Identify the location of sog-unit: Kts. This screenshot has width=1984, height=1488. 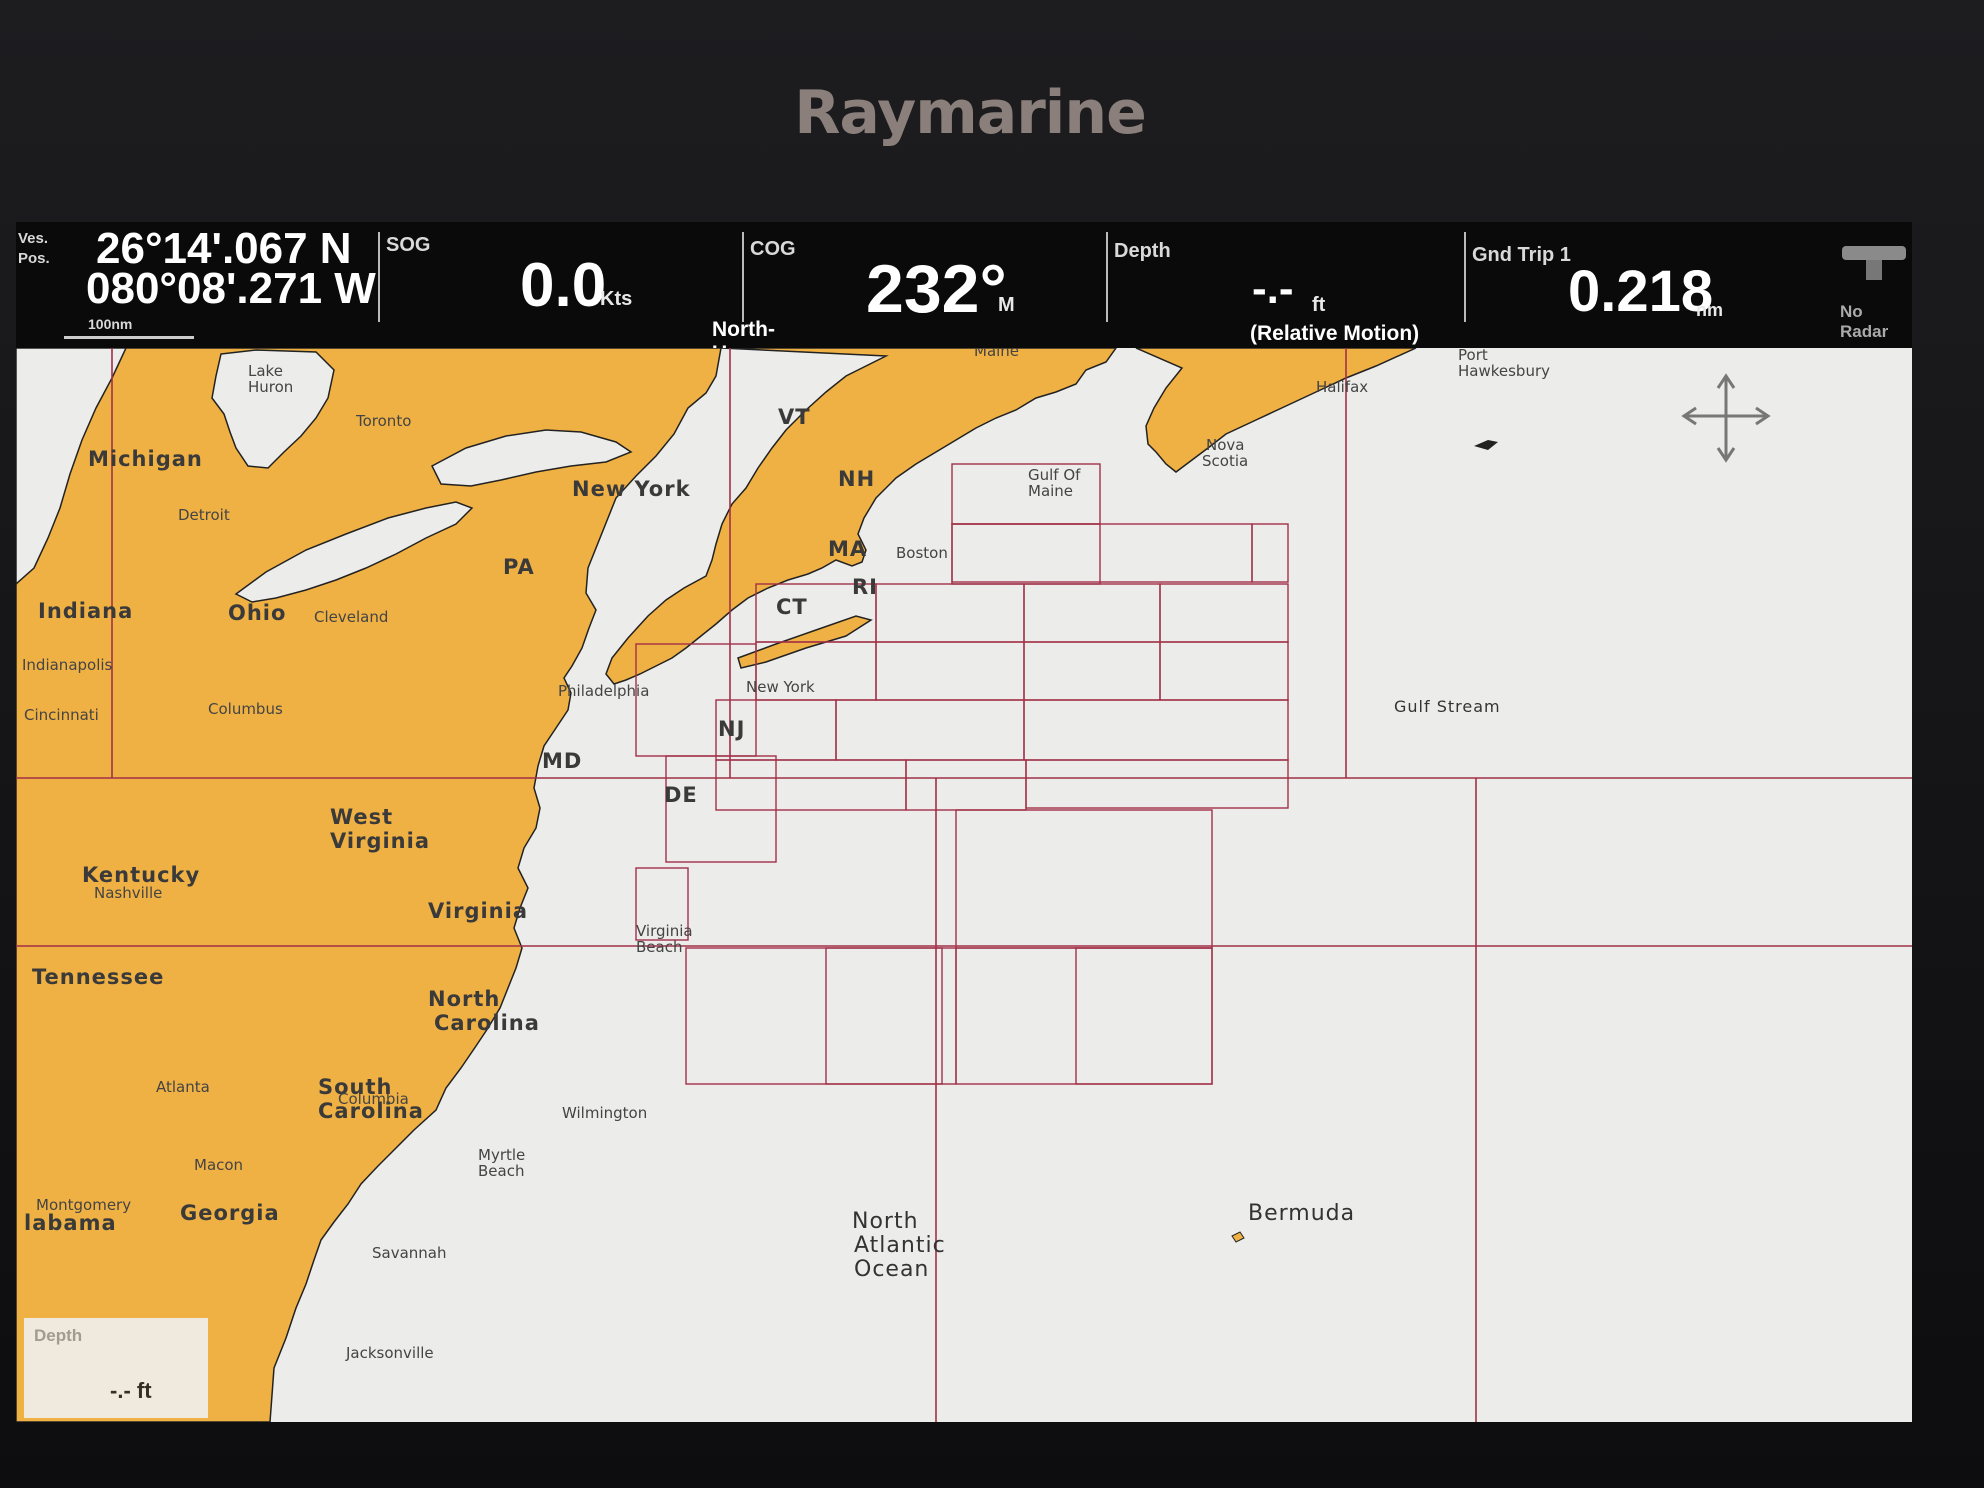
(616, 299).